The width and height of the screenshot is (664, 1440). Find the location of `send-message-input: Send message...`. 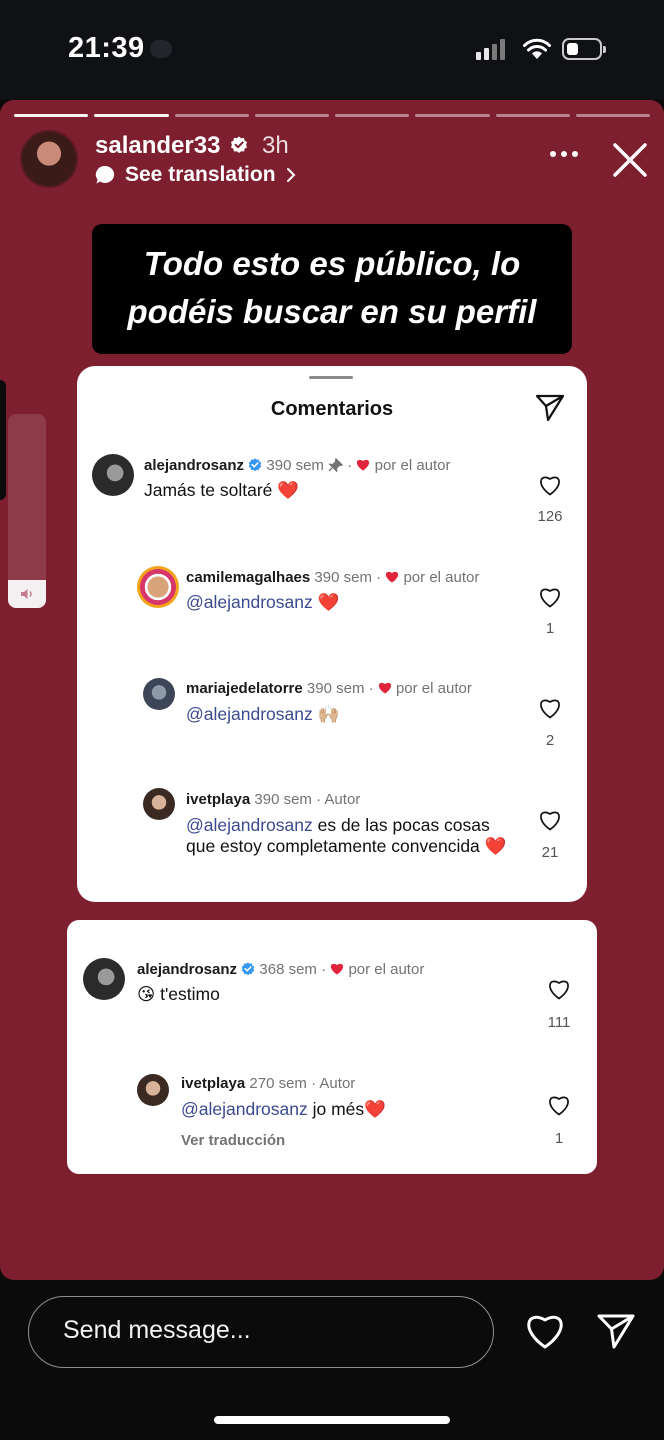

send-message-input: Send message... is located at coordinates (261, 1332).